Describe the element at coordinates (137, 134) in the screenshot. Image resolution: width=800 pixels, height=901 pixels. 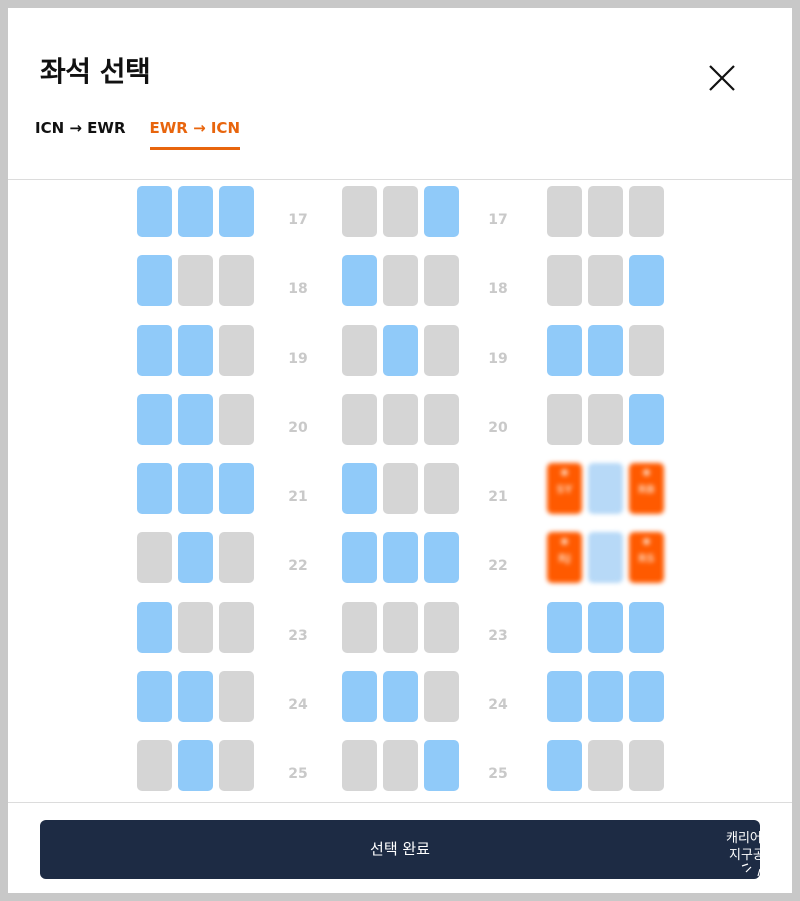
I see `route-tabs: ICN → EWR EWR → ICN` at that location.